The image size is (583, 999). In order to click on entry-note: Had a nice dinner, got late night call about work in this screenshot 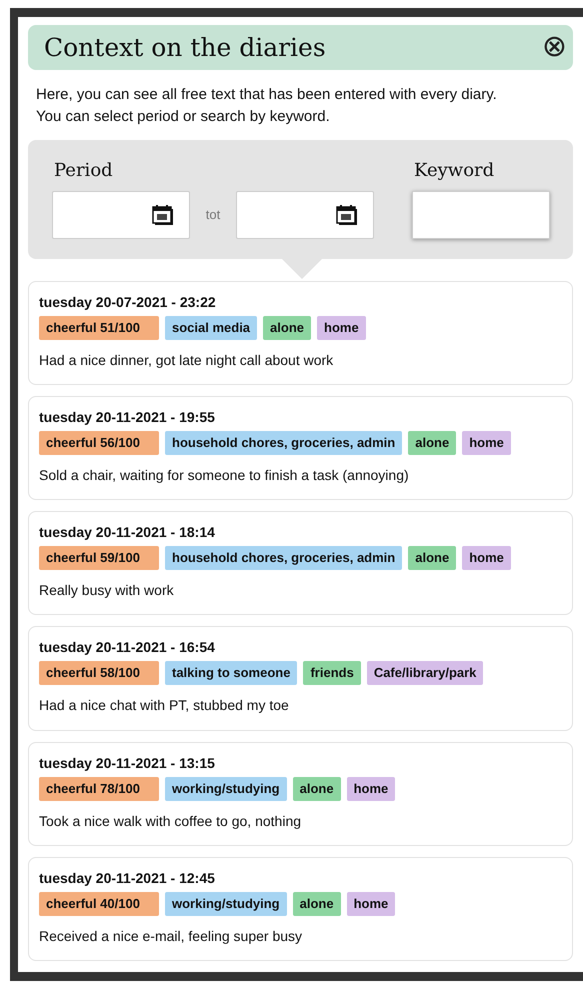, I will do `click(186, 360)`.